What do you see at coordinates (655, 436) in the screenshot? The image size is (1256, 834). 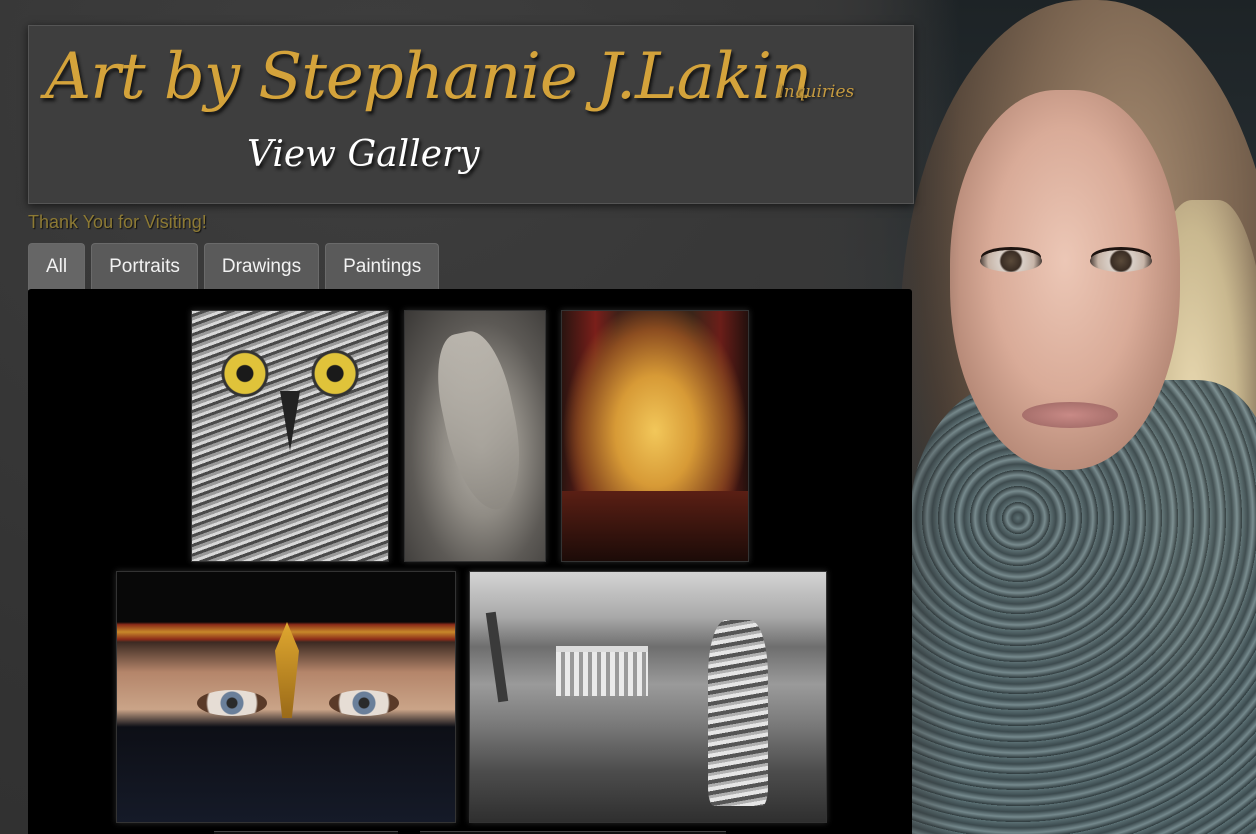 I see `gallery-thumb-madonna` at bounding box center [655, 436].